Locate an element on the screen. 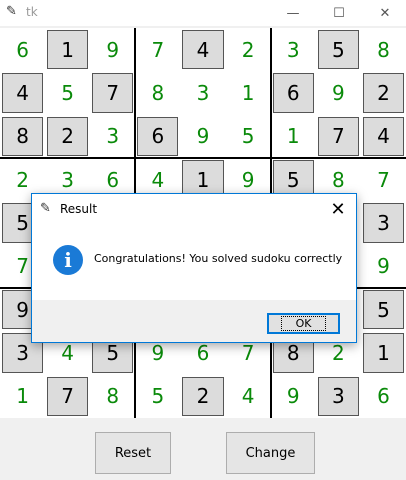 The width and height of the screenshot is (406, 480). info-icon: i is located at coordinates (68, 260).